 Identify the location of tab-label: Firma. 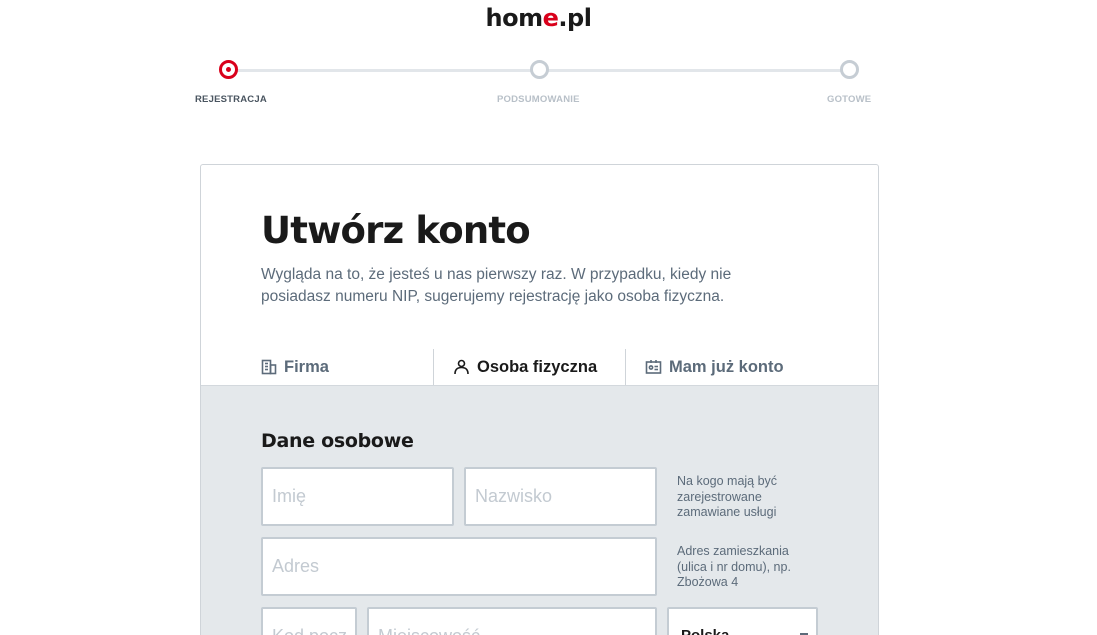
(306, 366).